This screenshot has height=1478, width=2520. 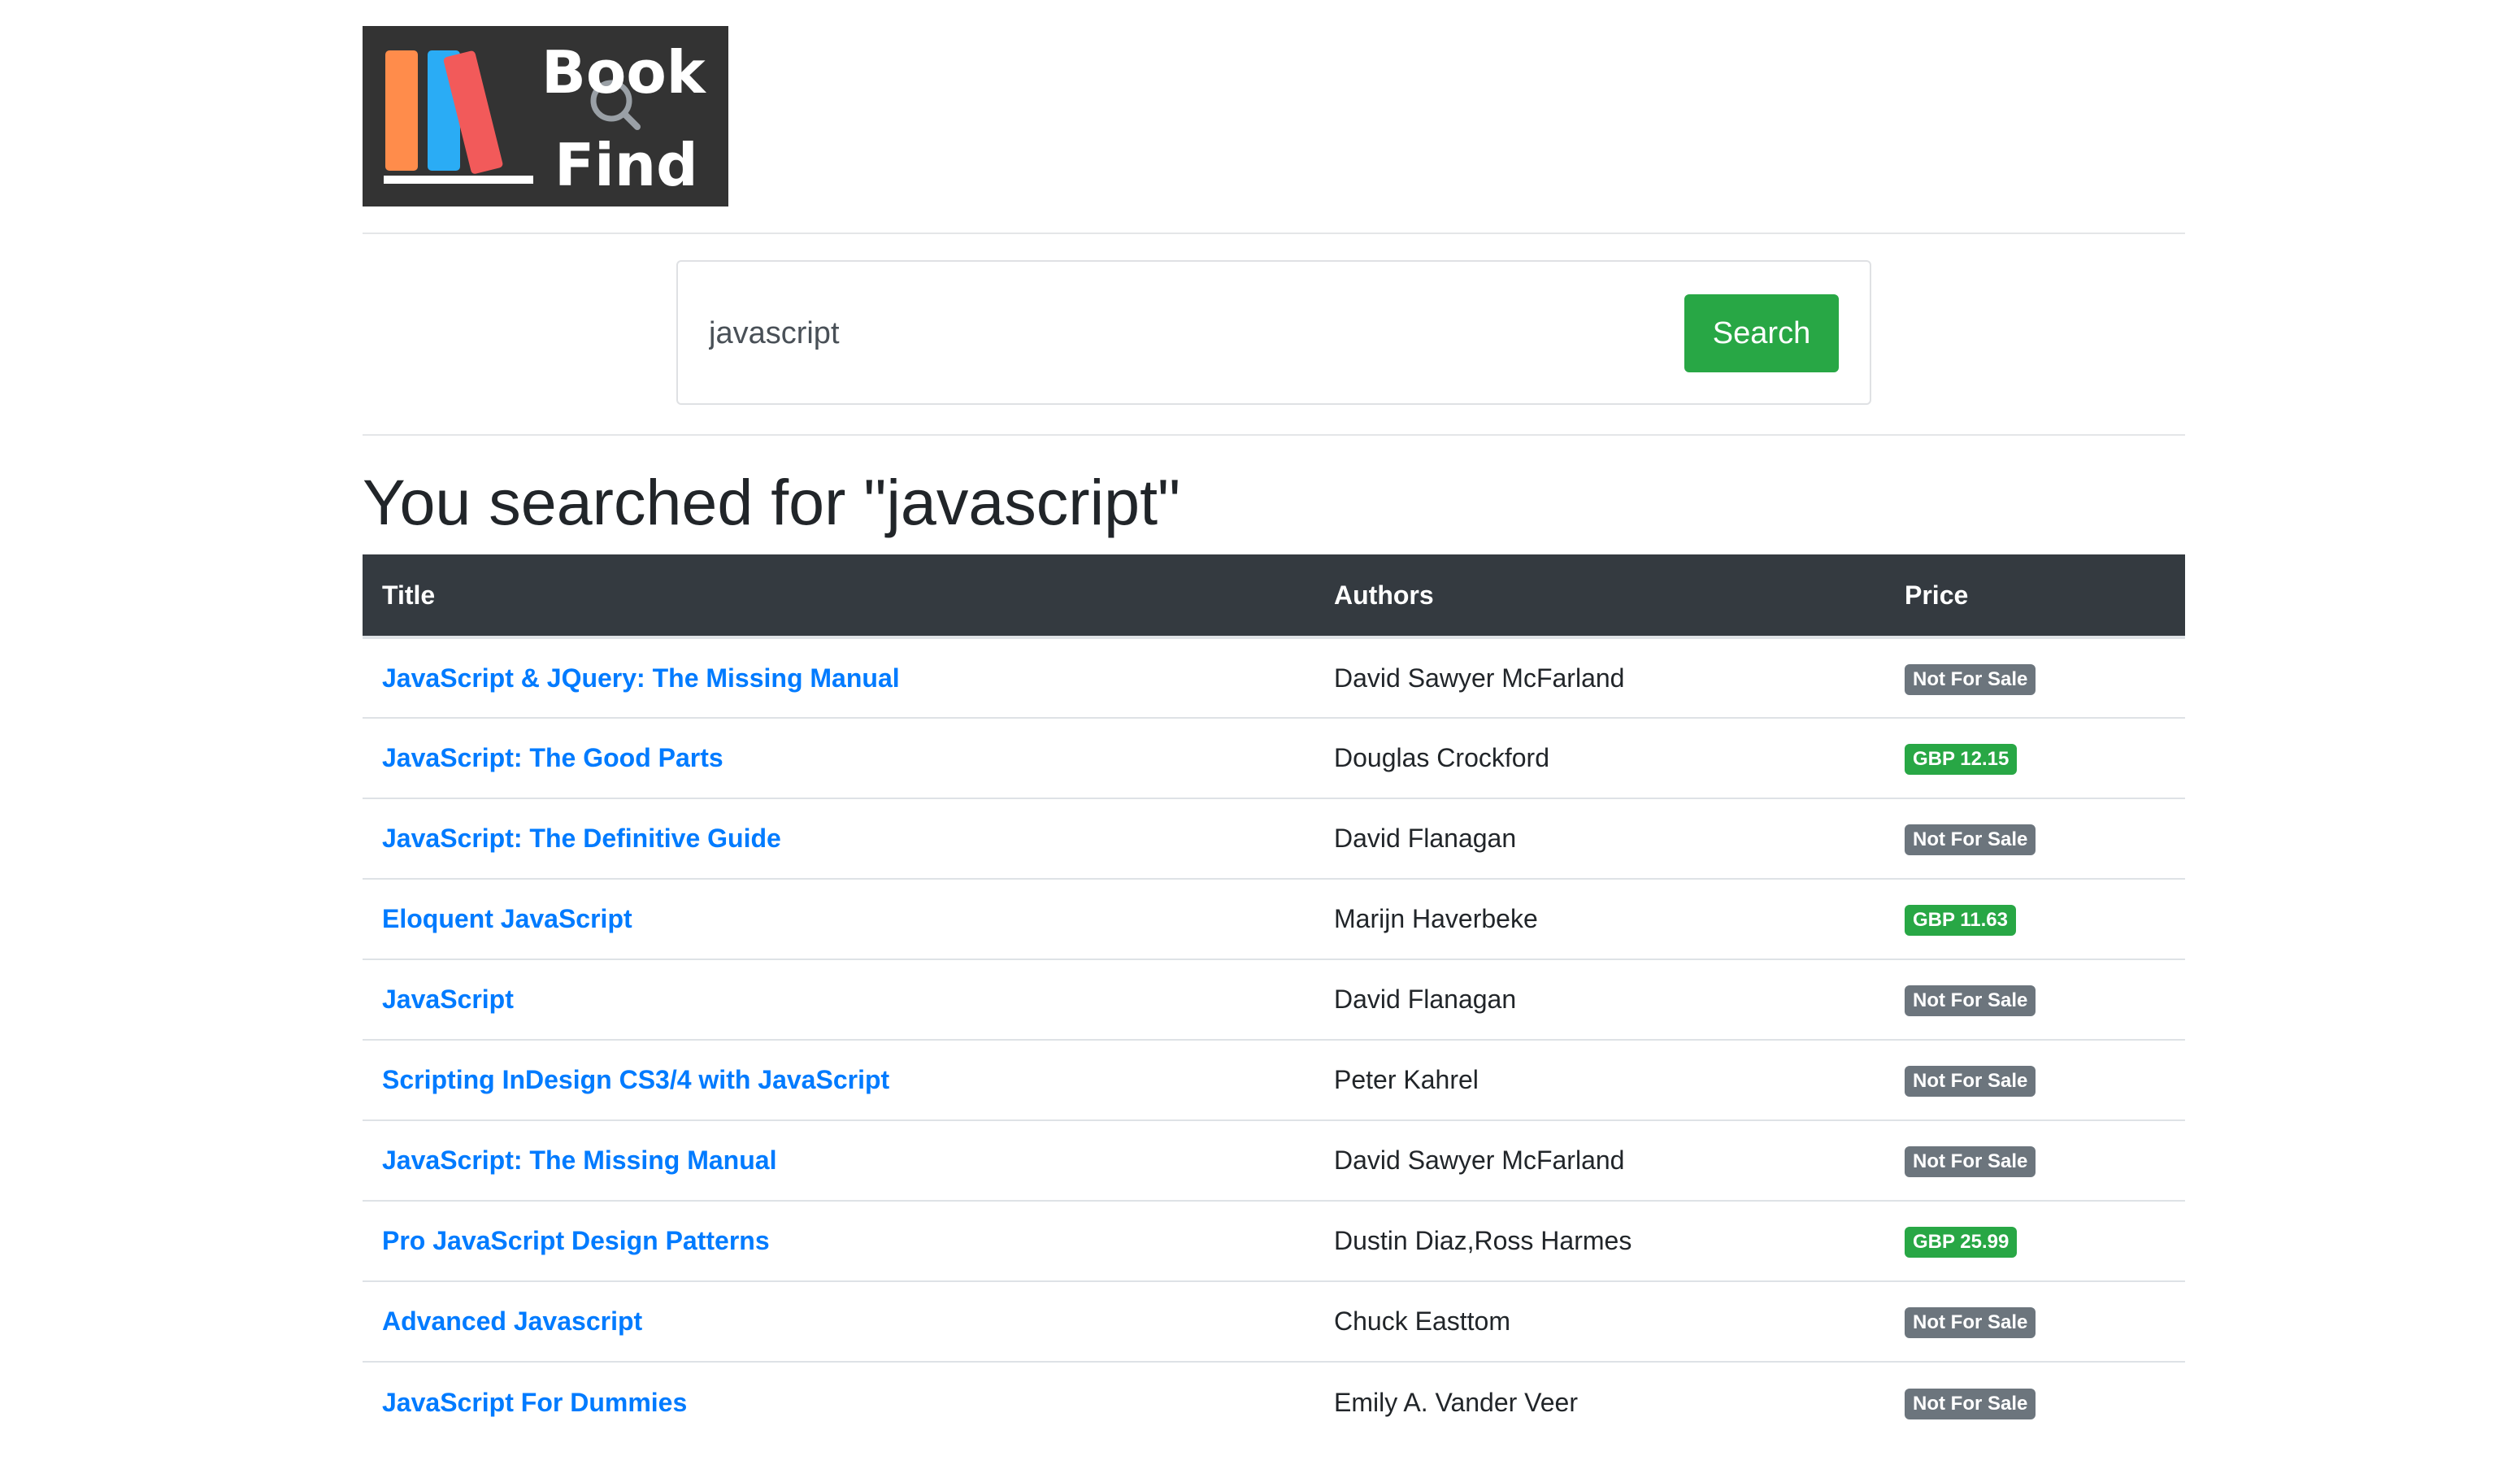 What do you see at coordinates (838, 1402) in the screenshot?
I see `book-title-cell: JavaScript For Dummies` at bounding box center [838, 1402].